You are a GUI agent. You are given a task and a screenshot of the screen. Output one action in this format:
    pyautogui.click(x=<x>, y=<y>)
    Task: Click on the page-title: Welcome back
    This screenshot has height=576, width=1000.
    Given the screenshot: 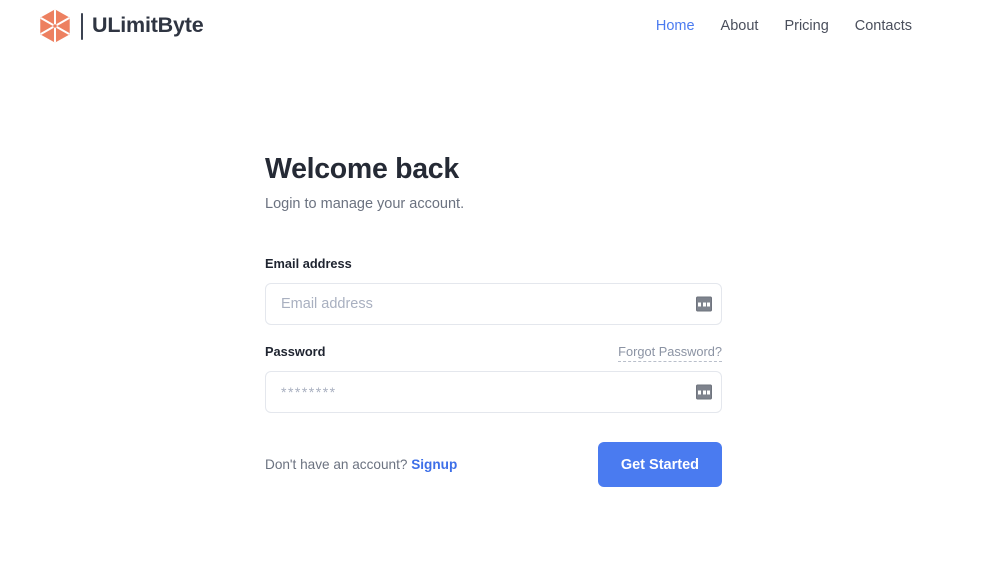 What is the action you would take?
    pyautogui.click(x=362, y=169)
    